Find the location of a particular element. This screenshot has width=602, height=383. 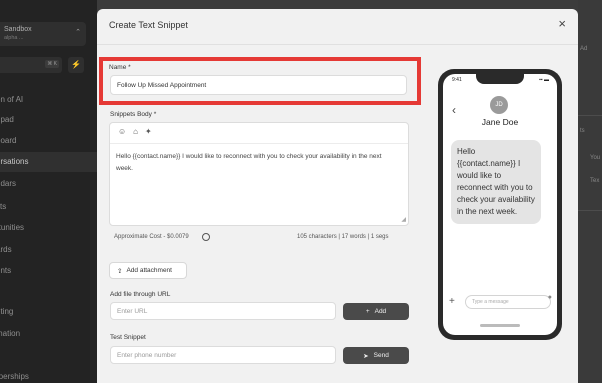

background-panel: Ad ts You Tex is located at coordinates (590, 191).